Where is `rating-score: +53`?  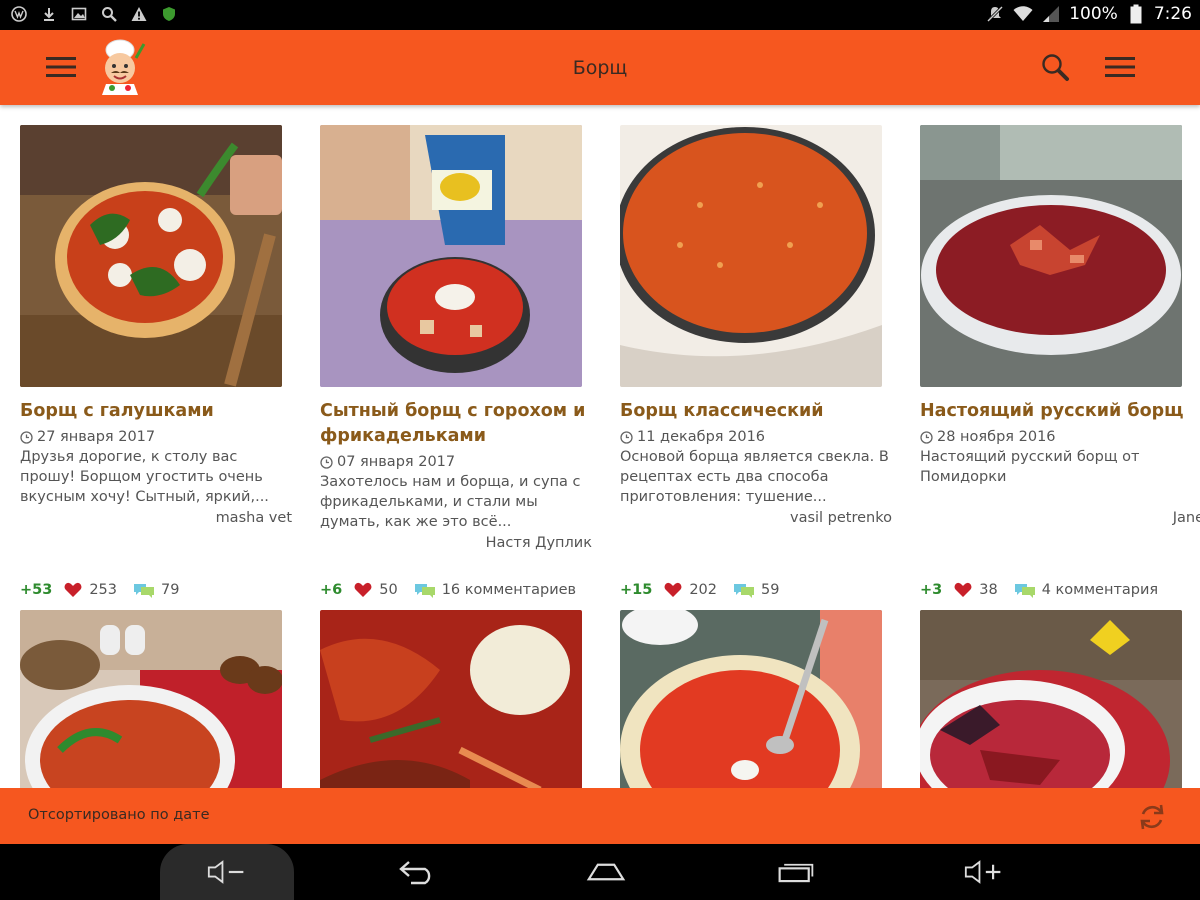 rating-score: +53 is located at coordinates (36, 590).